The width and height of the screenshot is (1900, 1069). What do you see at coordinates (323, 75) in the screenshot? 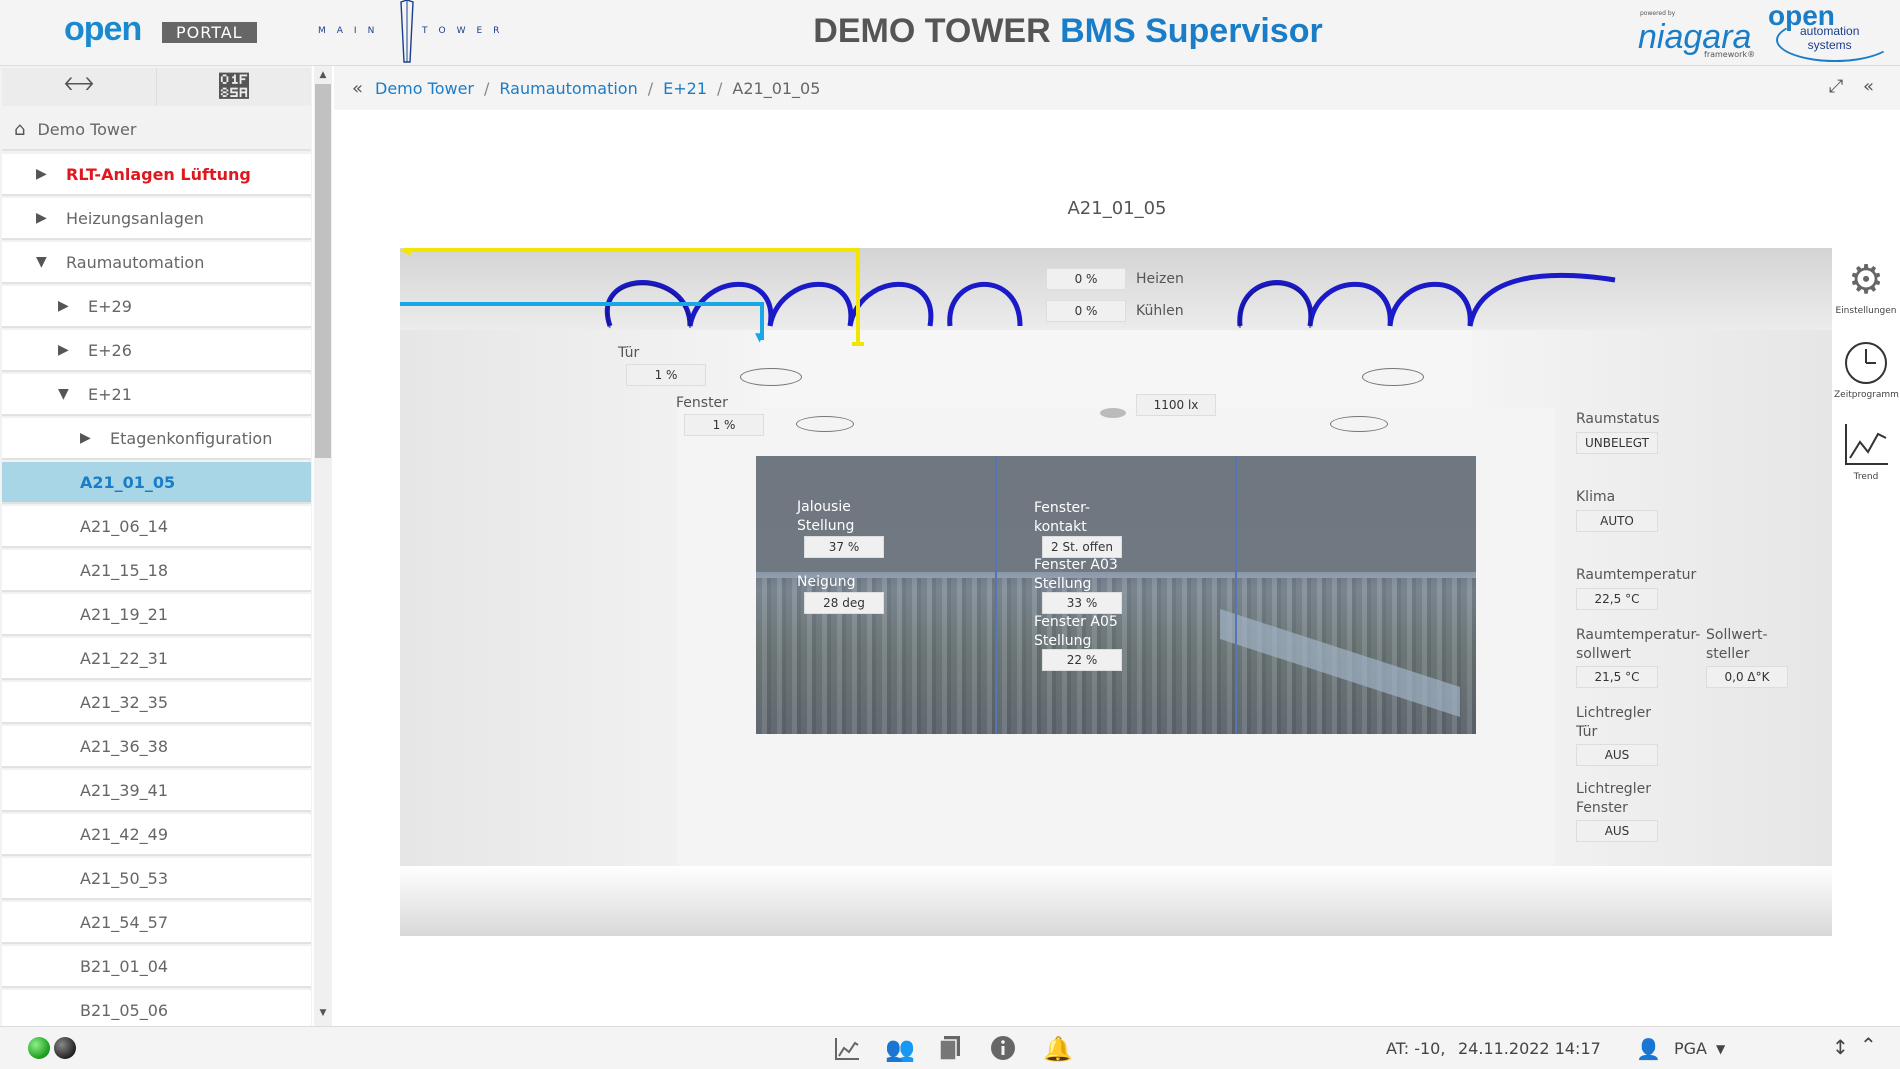
I see `scroll-up-icon: ▲` at bounding box center [323, 75].